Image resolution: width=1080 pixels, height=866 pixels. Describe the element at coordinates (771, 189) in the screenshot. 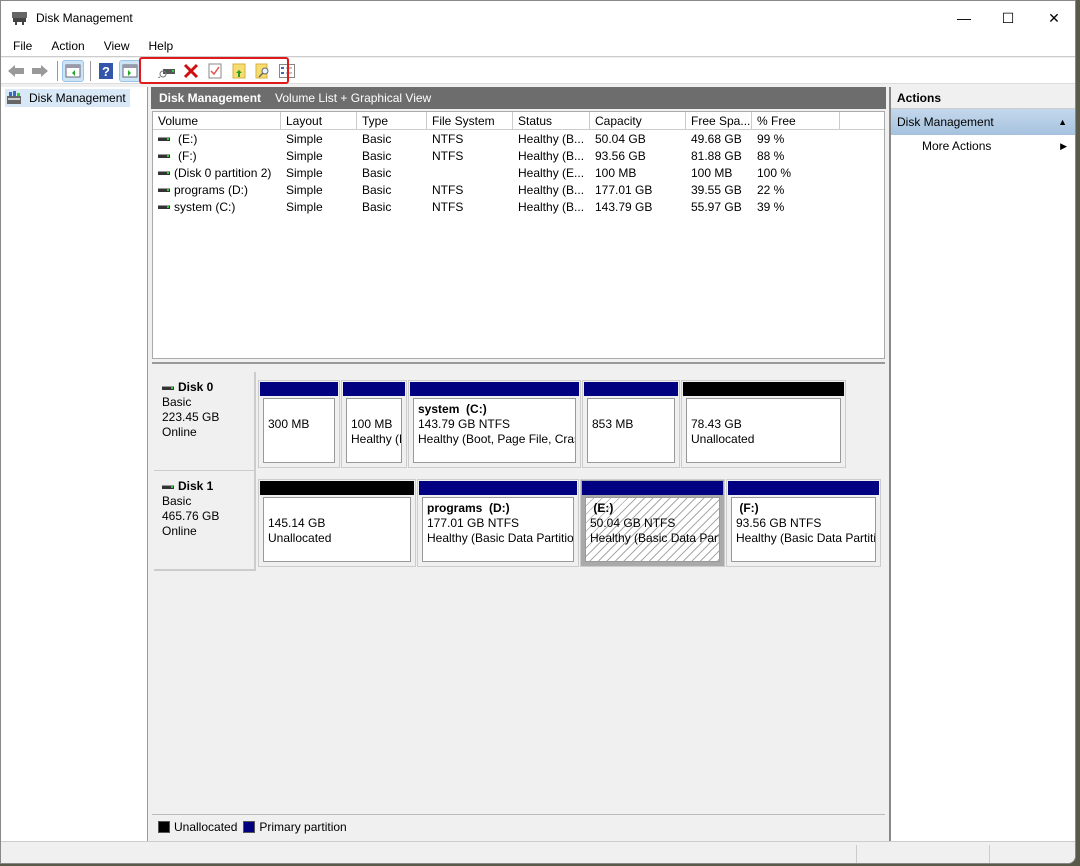

I see `cell-text: 22 %` at that location.